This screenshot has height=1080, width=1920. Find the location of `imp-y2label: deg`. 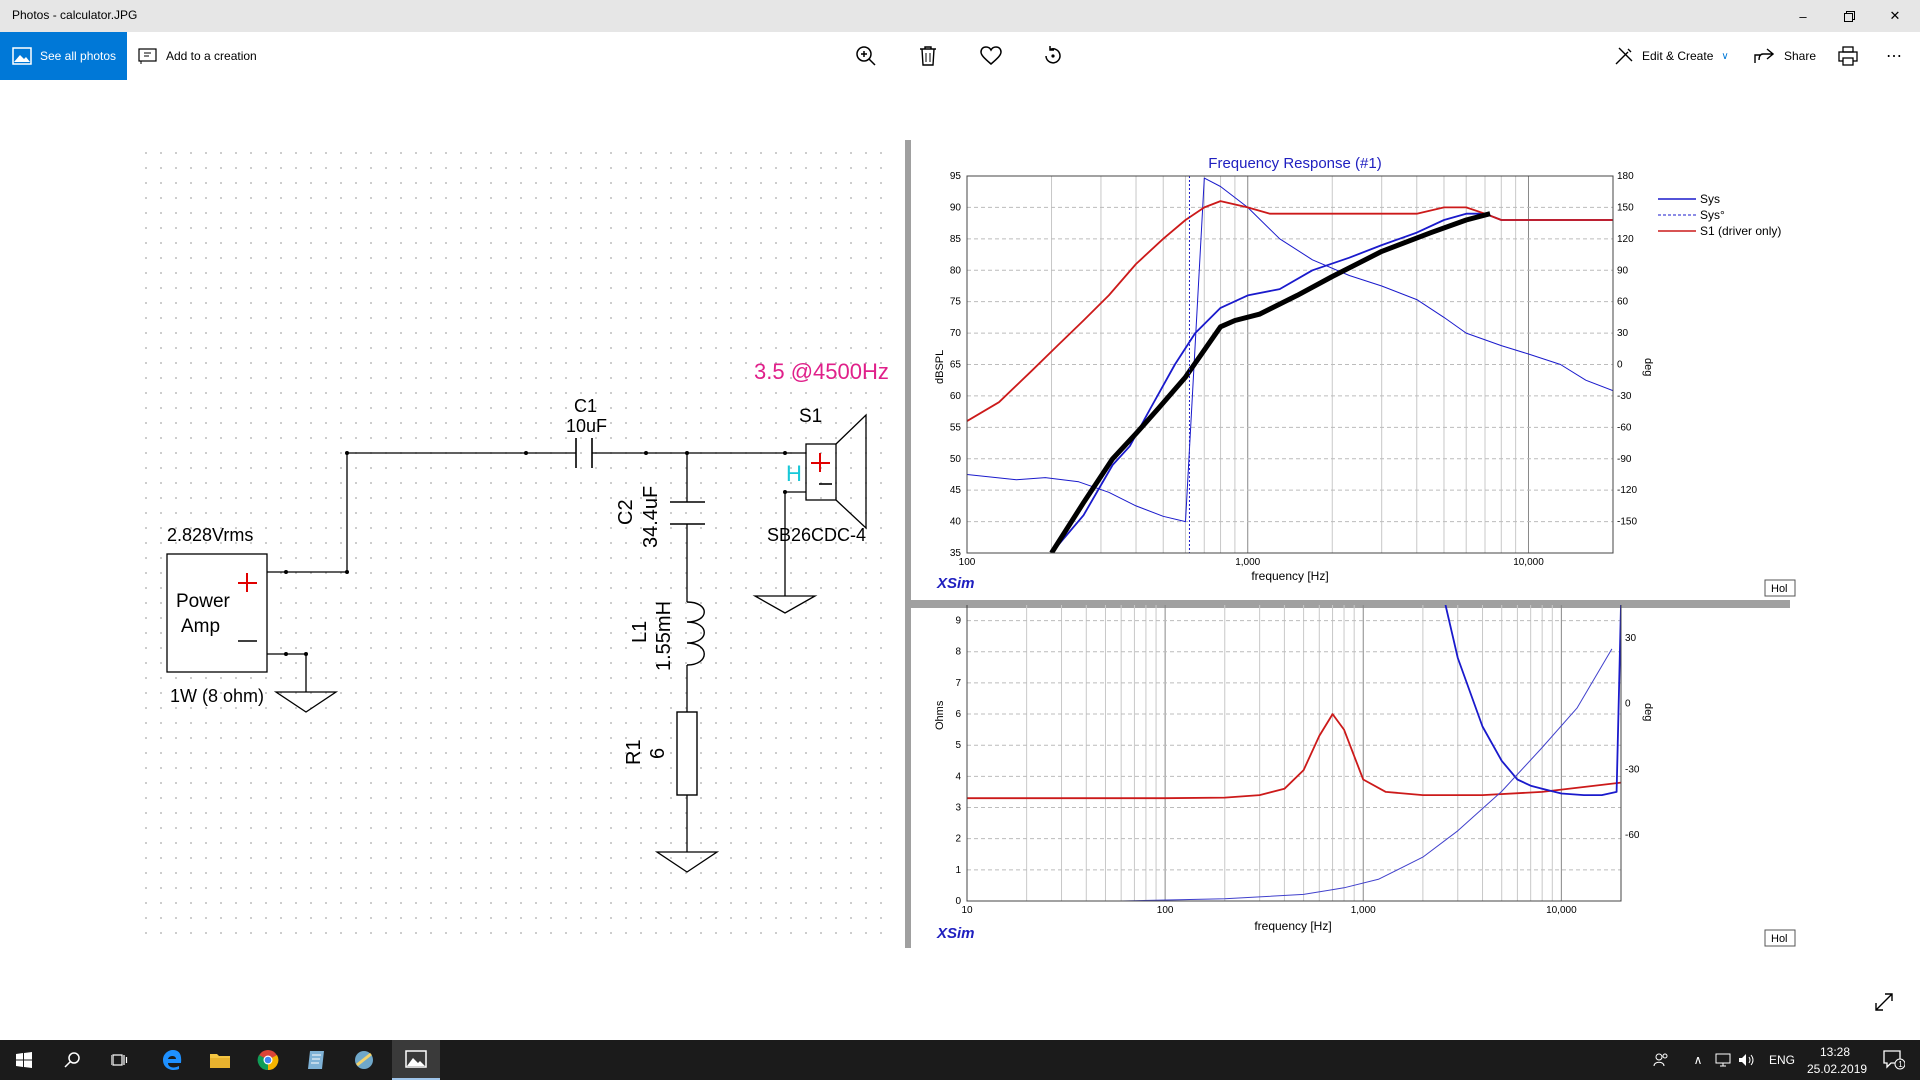

imp-y2label: deg is located at coordinates (1648, 712).